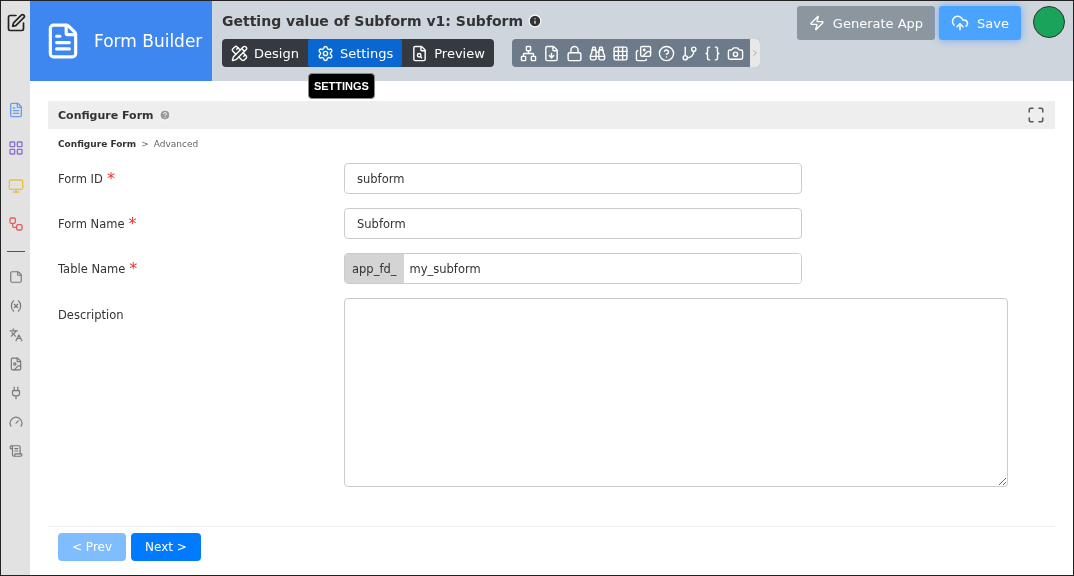 This screenshot has width=1074, height=576. What do you see at coordinates (97, 144) in the screenshot?
I see `breadcrumb-item: Configure Form` at bounding box center [97, 144].